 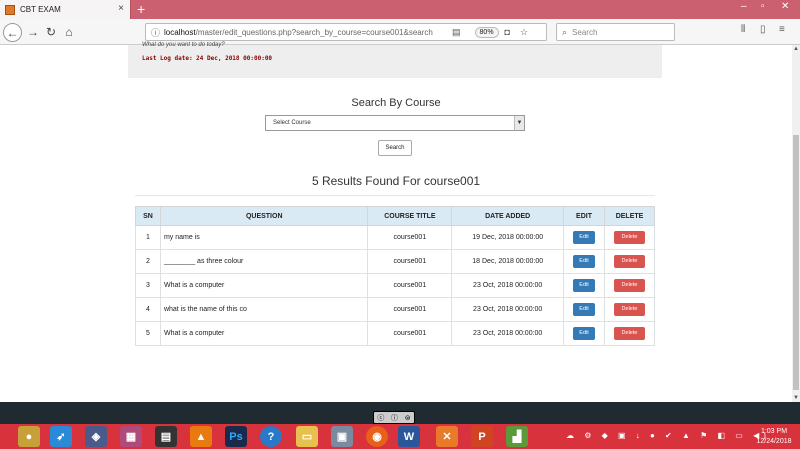 What do you see at coordinates (519, 123) in the screenshot?
I see `chevron-down-icon: ▼` at bounding box center [519, 123].